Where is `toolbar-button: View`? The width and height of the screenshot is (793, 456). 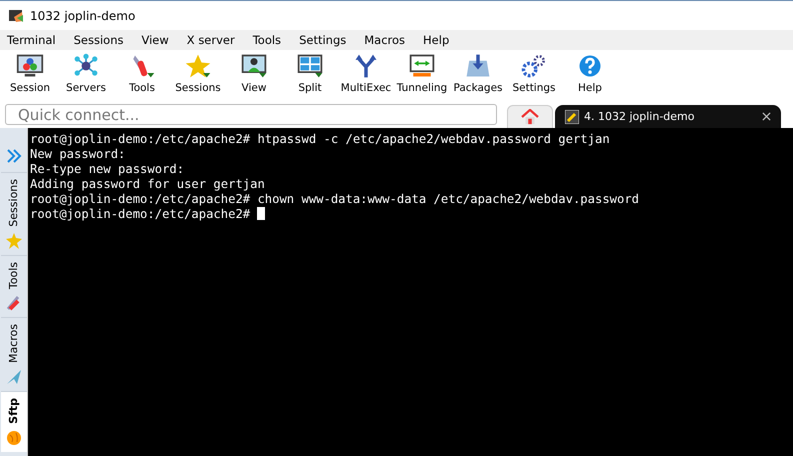 toolbar-button: View is located at coordinates (254, 75).